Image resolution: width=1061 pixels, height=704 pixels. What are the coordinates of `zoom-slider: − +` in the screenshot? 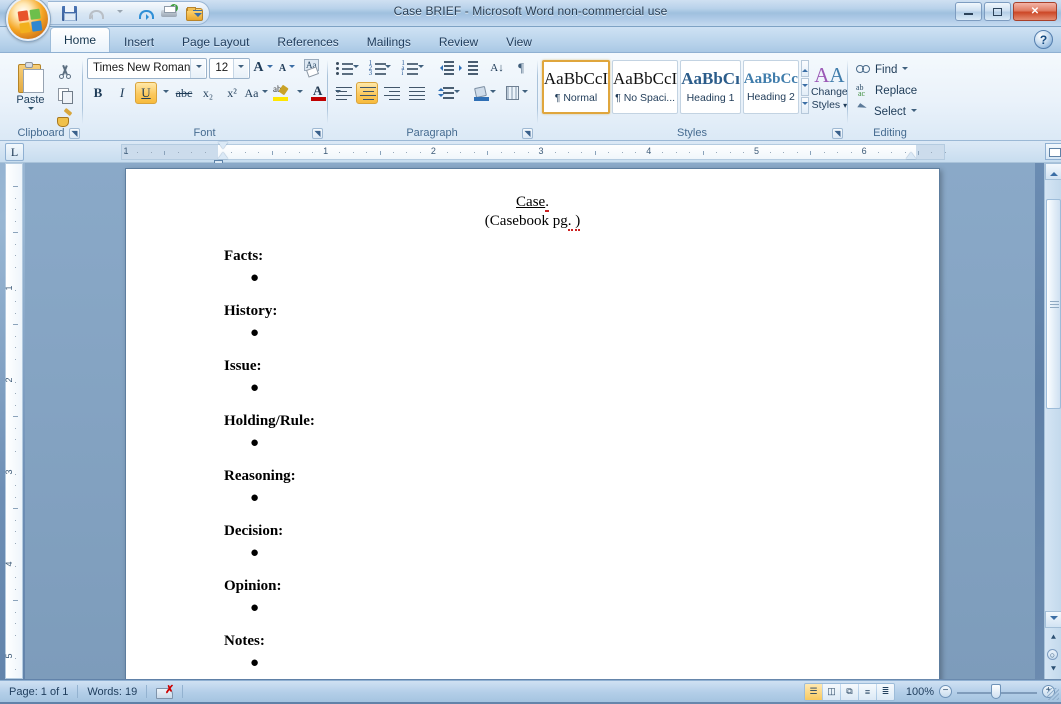 It's located at (997, 691).